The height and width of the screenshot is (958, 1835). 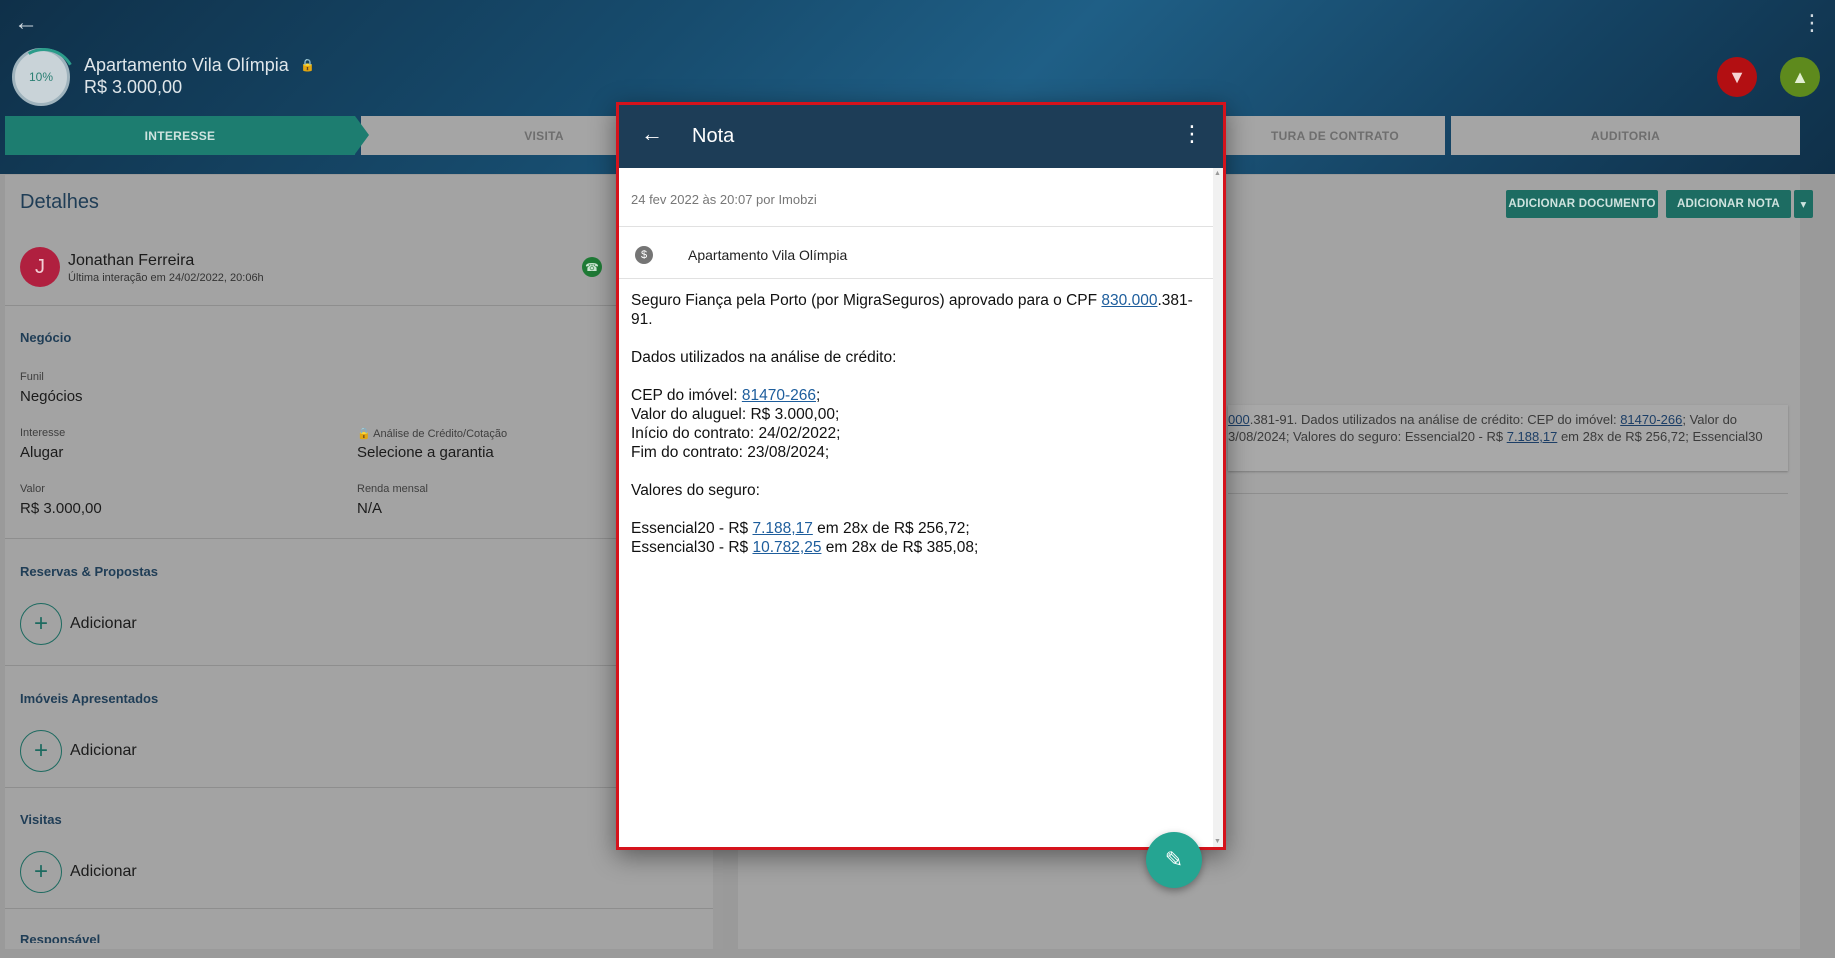 I want to click on add-note-button: ADICIONAR NOTA, so click(x=1728, y=204).